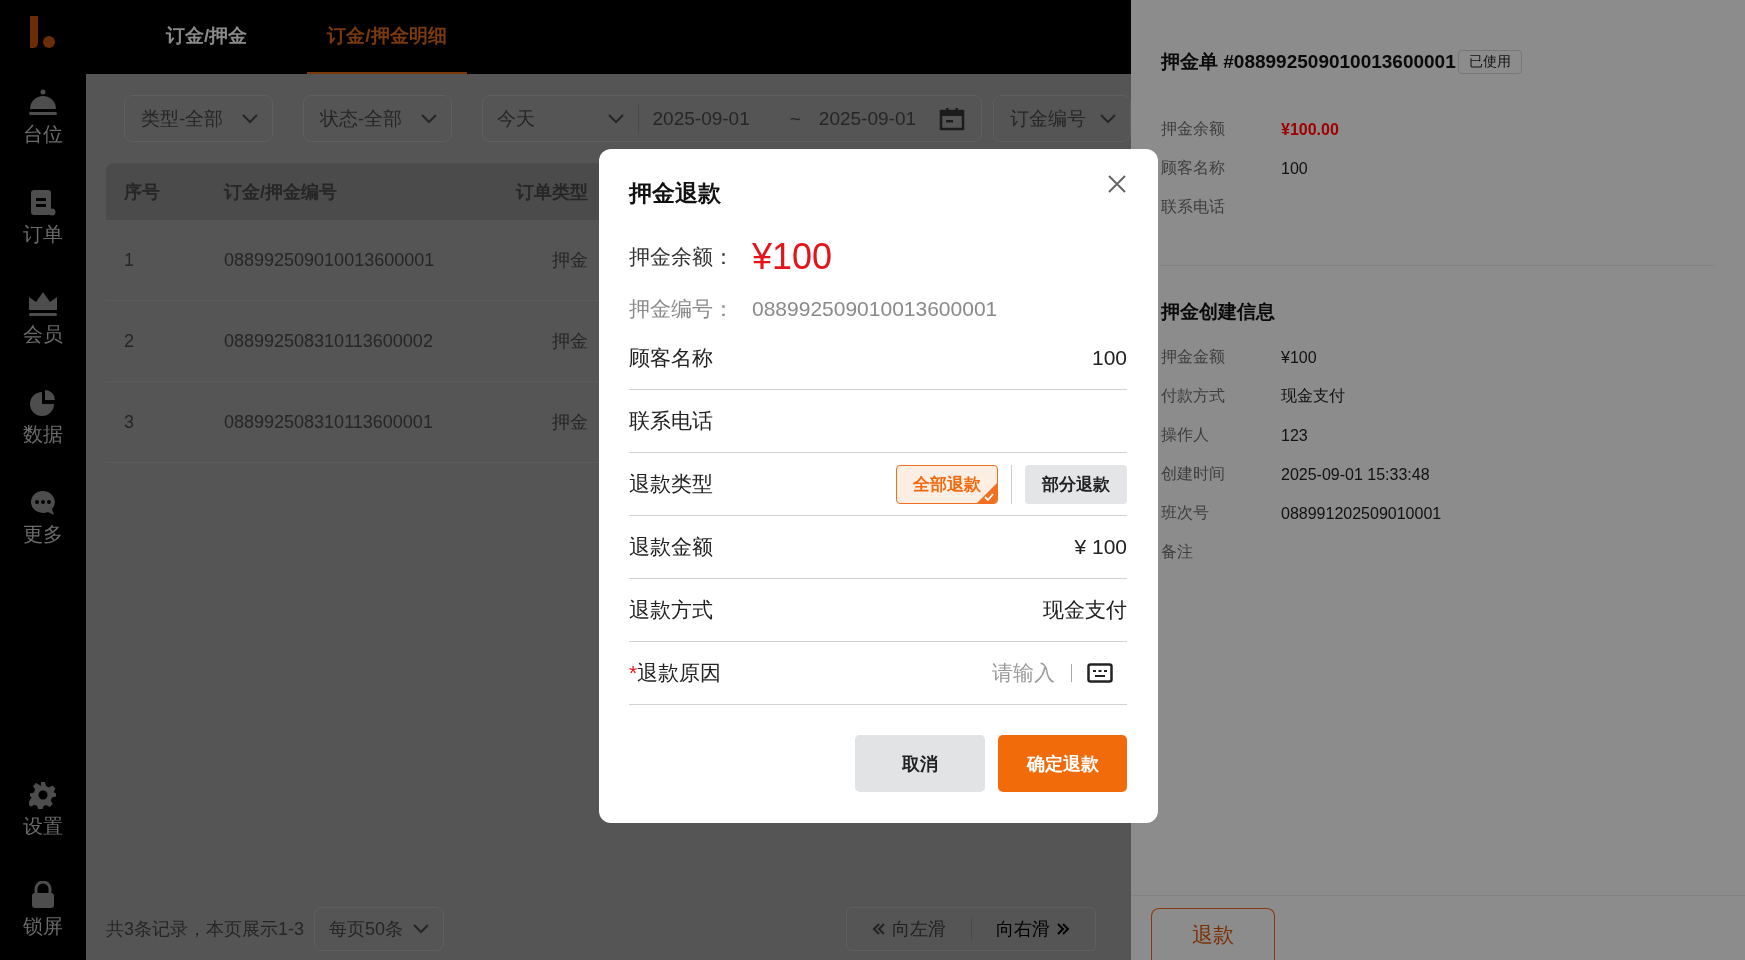  I want to click on field-label: 押金余额, so click(1193, 129).